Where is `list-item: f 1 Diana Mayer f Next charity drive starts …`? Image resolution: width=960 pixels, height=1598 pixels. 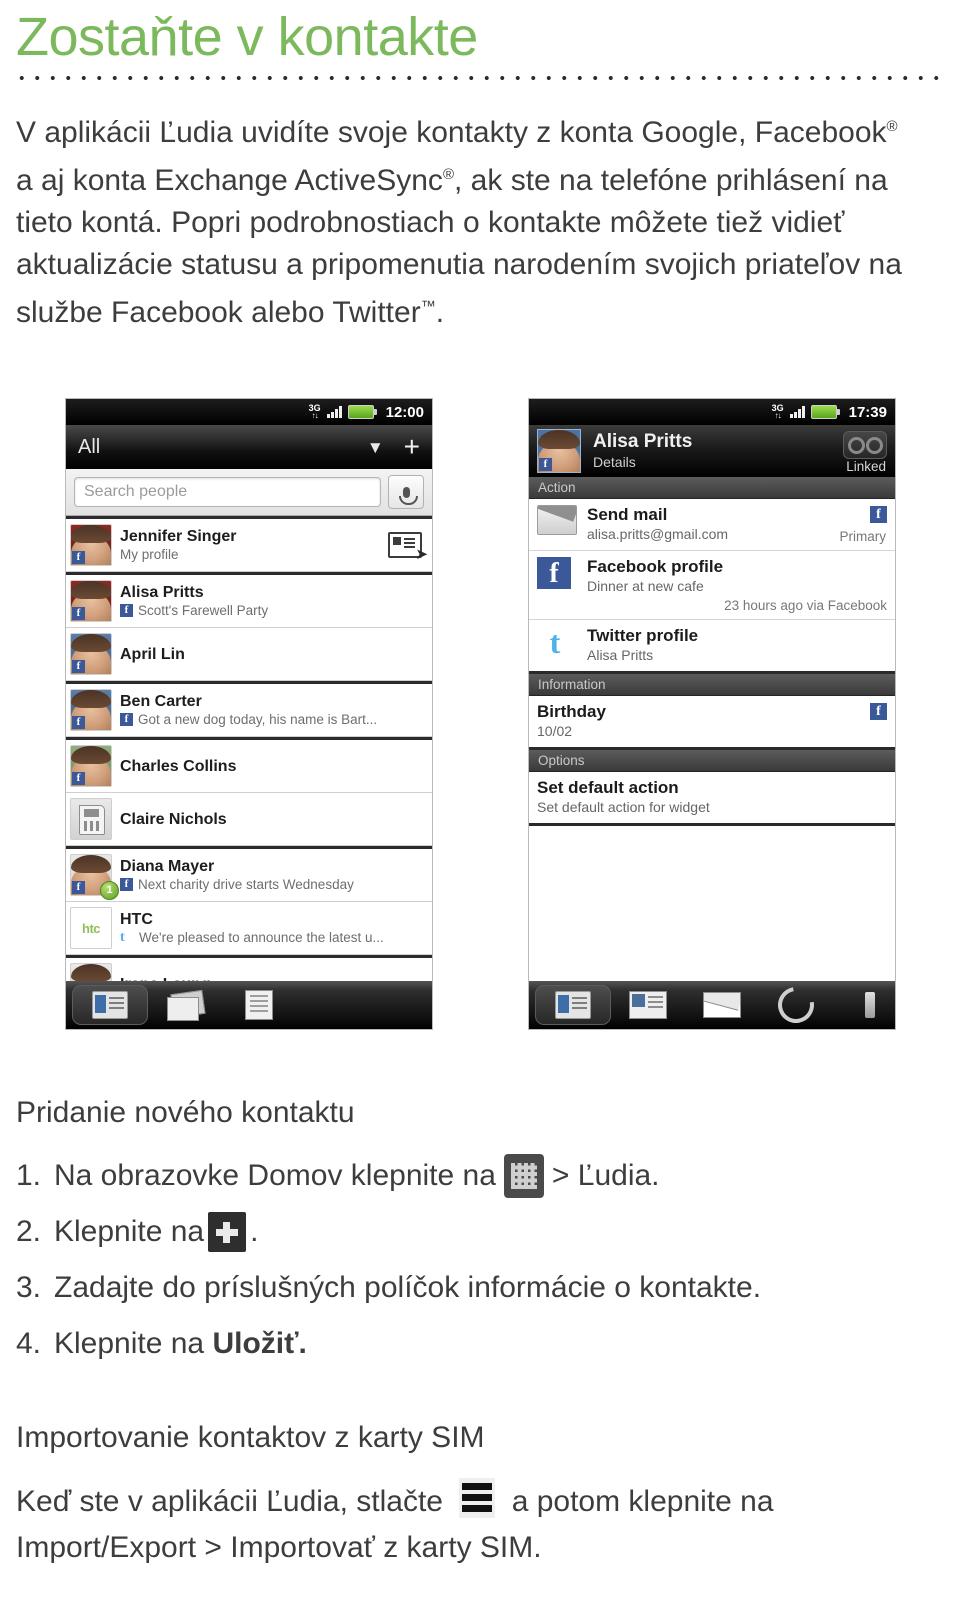
list-item: f 1 Diana Mayer f Next charity drive starts … is located at coordinates (249, 874).